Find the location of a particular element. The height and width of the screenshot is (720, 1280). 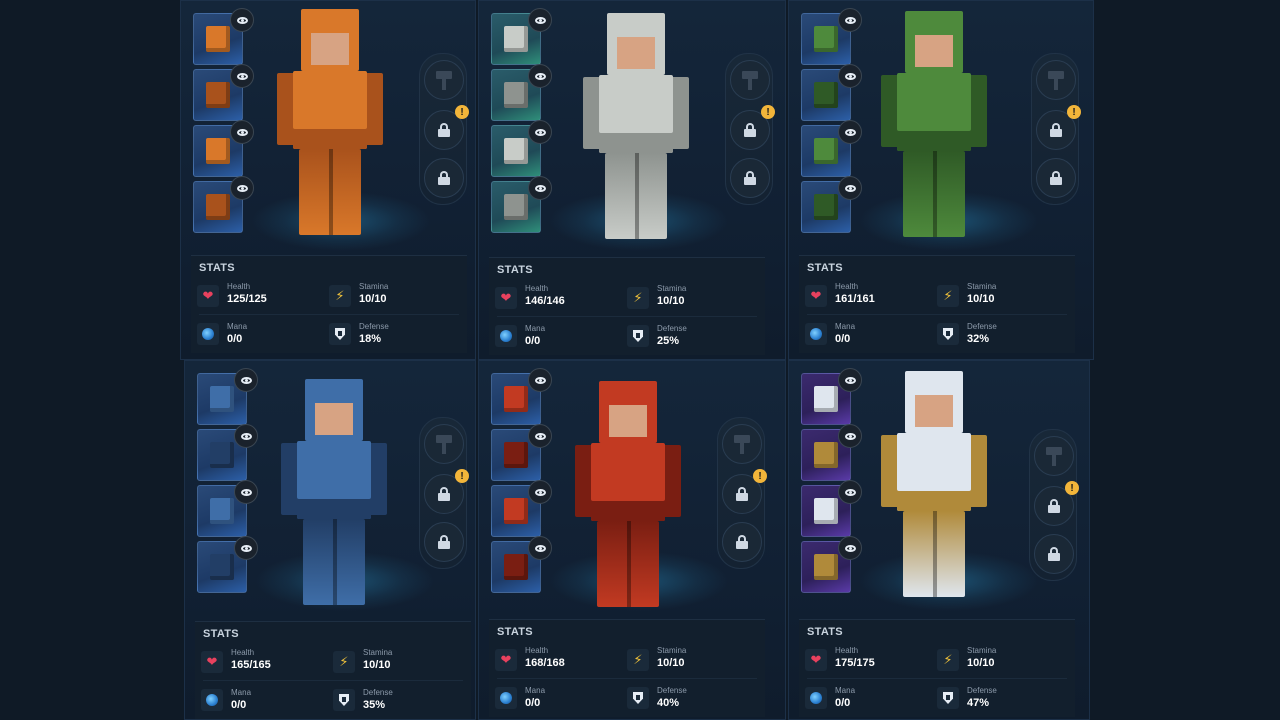

lock-icon is located at coordinates (1056, 178).